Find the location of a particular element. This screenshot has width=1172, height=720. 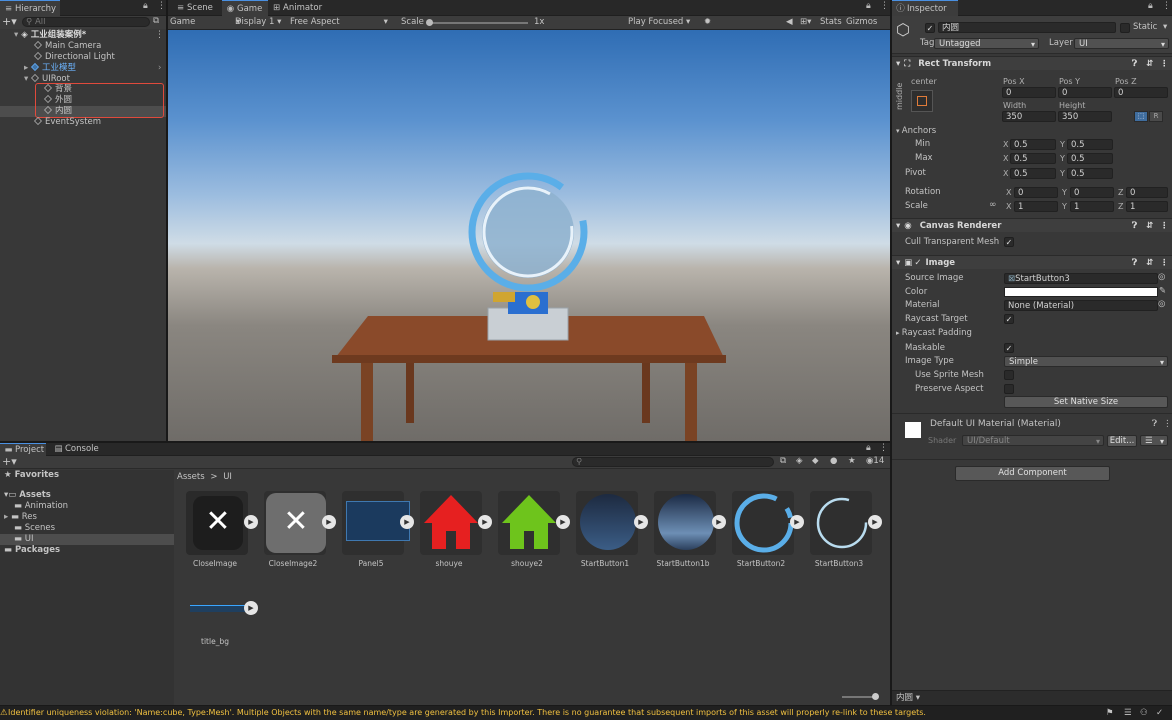

tag-dropdown: Untagged is located at coordinates (986, 44).